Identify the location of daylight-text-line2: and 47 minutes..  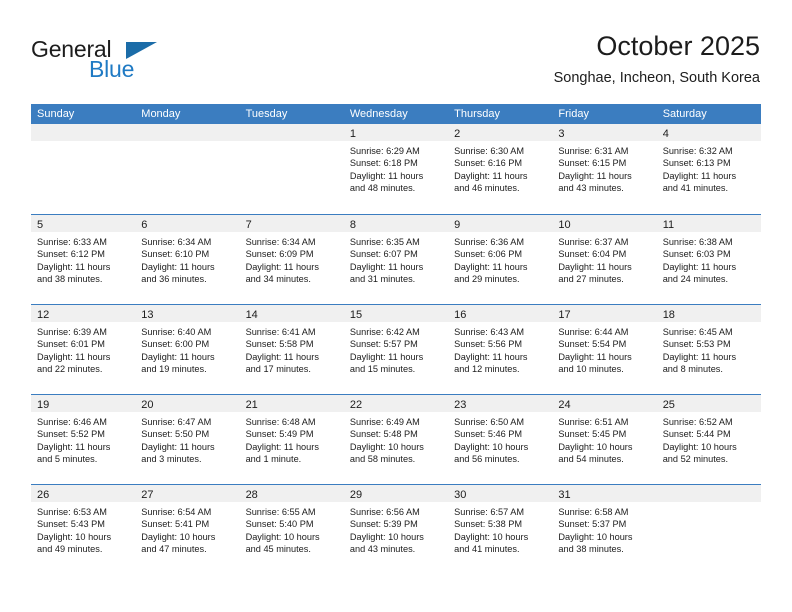
(174, 549).